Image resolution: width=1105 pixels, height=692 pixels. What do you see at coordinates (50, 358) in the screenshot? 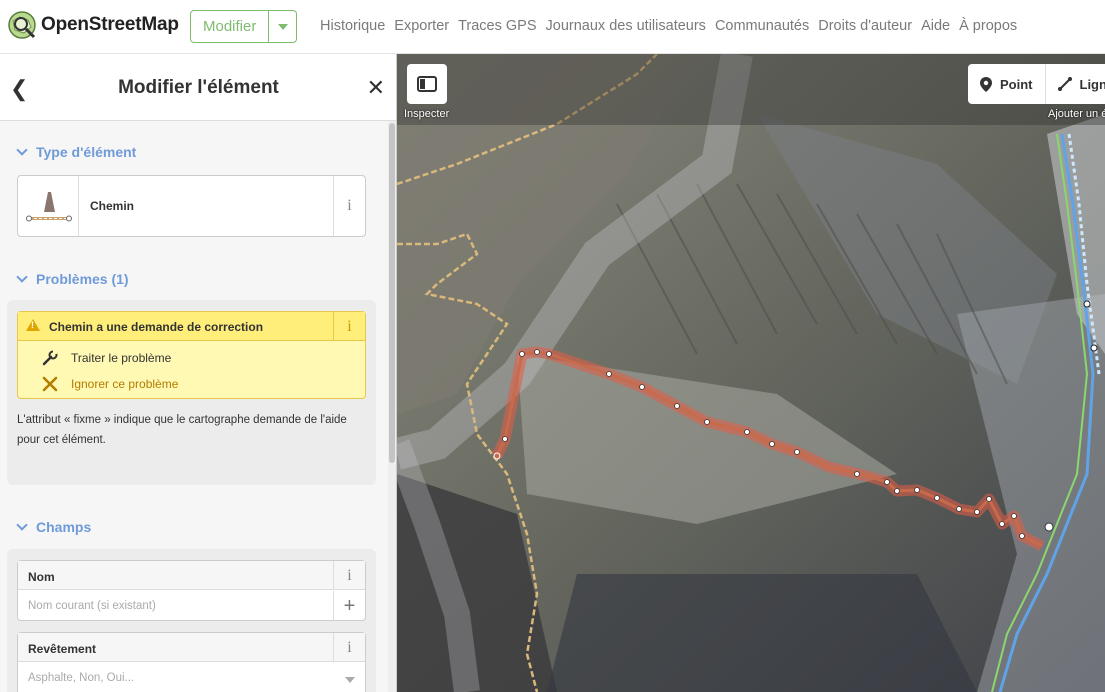
I see `wrench-icon` at bounding box center [50, 358].